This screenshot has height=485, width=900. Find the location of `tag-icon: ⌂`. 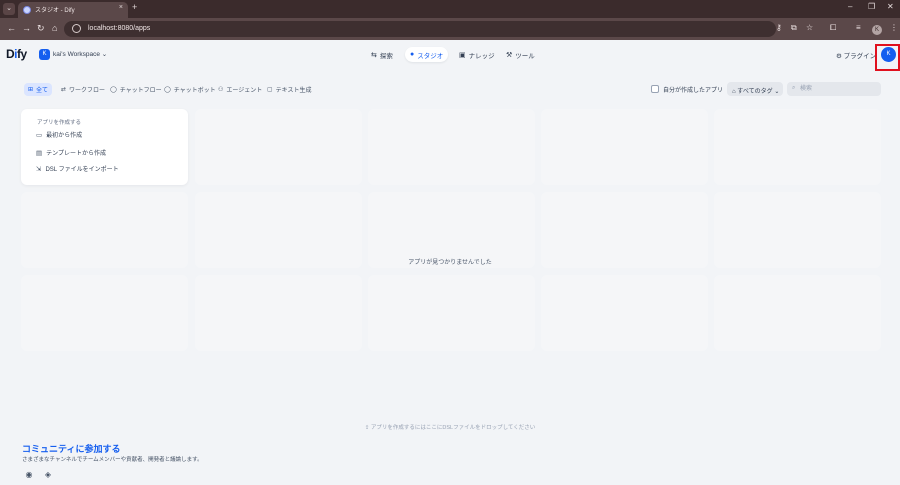

tag-icon: ⌂ is located at coordinates (734, 92).